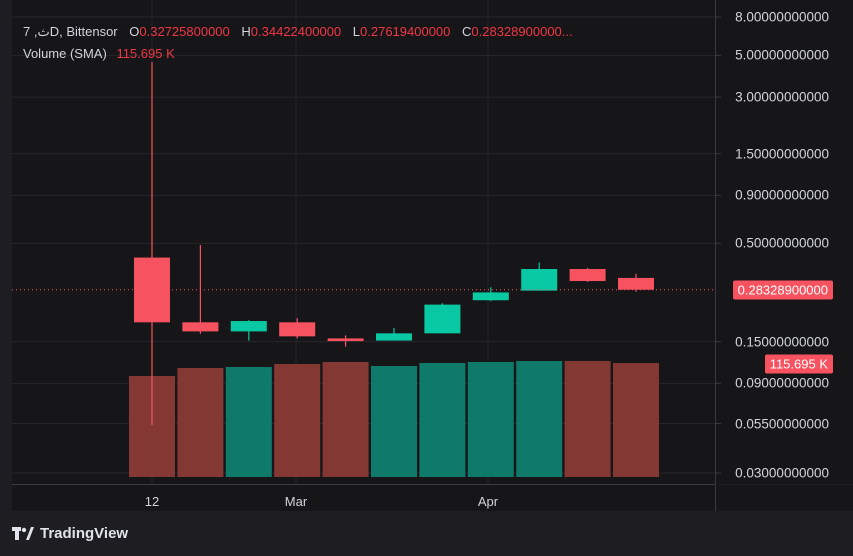  I want to click on low-value: 0.27619400000, so click(405, 31).